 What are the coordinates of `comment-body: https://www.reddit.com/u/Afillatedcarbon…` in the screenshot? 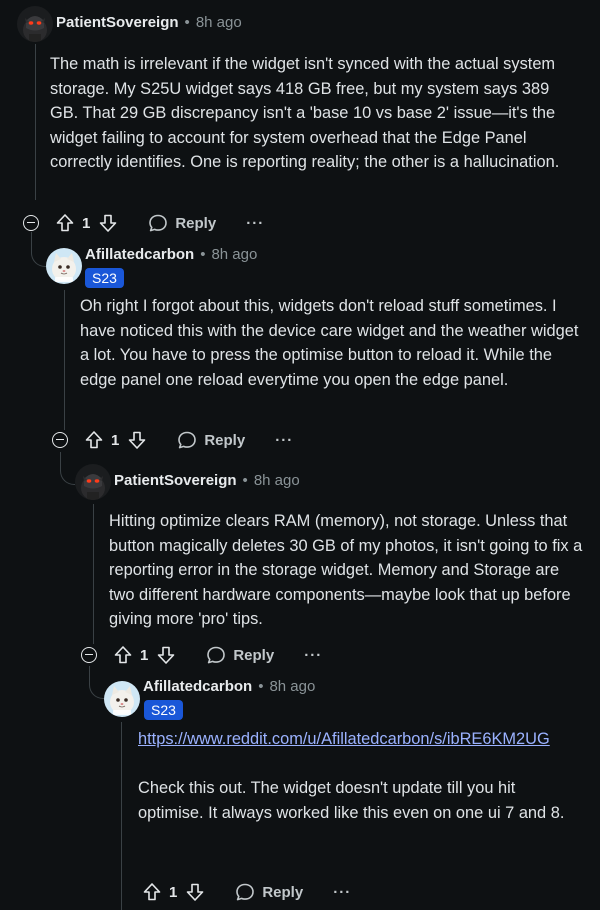 It's located at (361, 776).